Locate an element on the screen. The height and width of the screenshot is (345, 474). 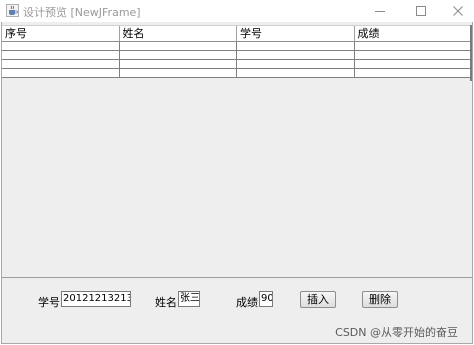
java-cup-icon is located at coordinates (12, 10).